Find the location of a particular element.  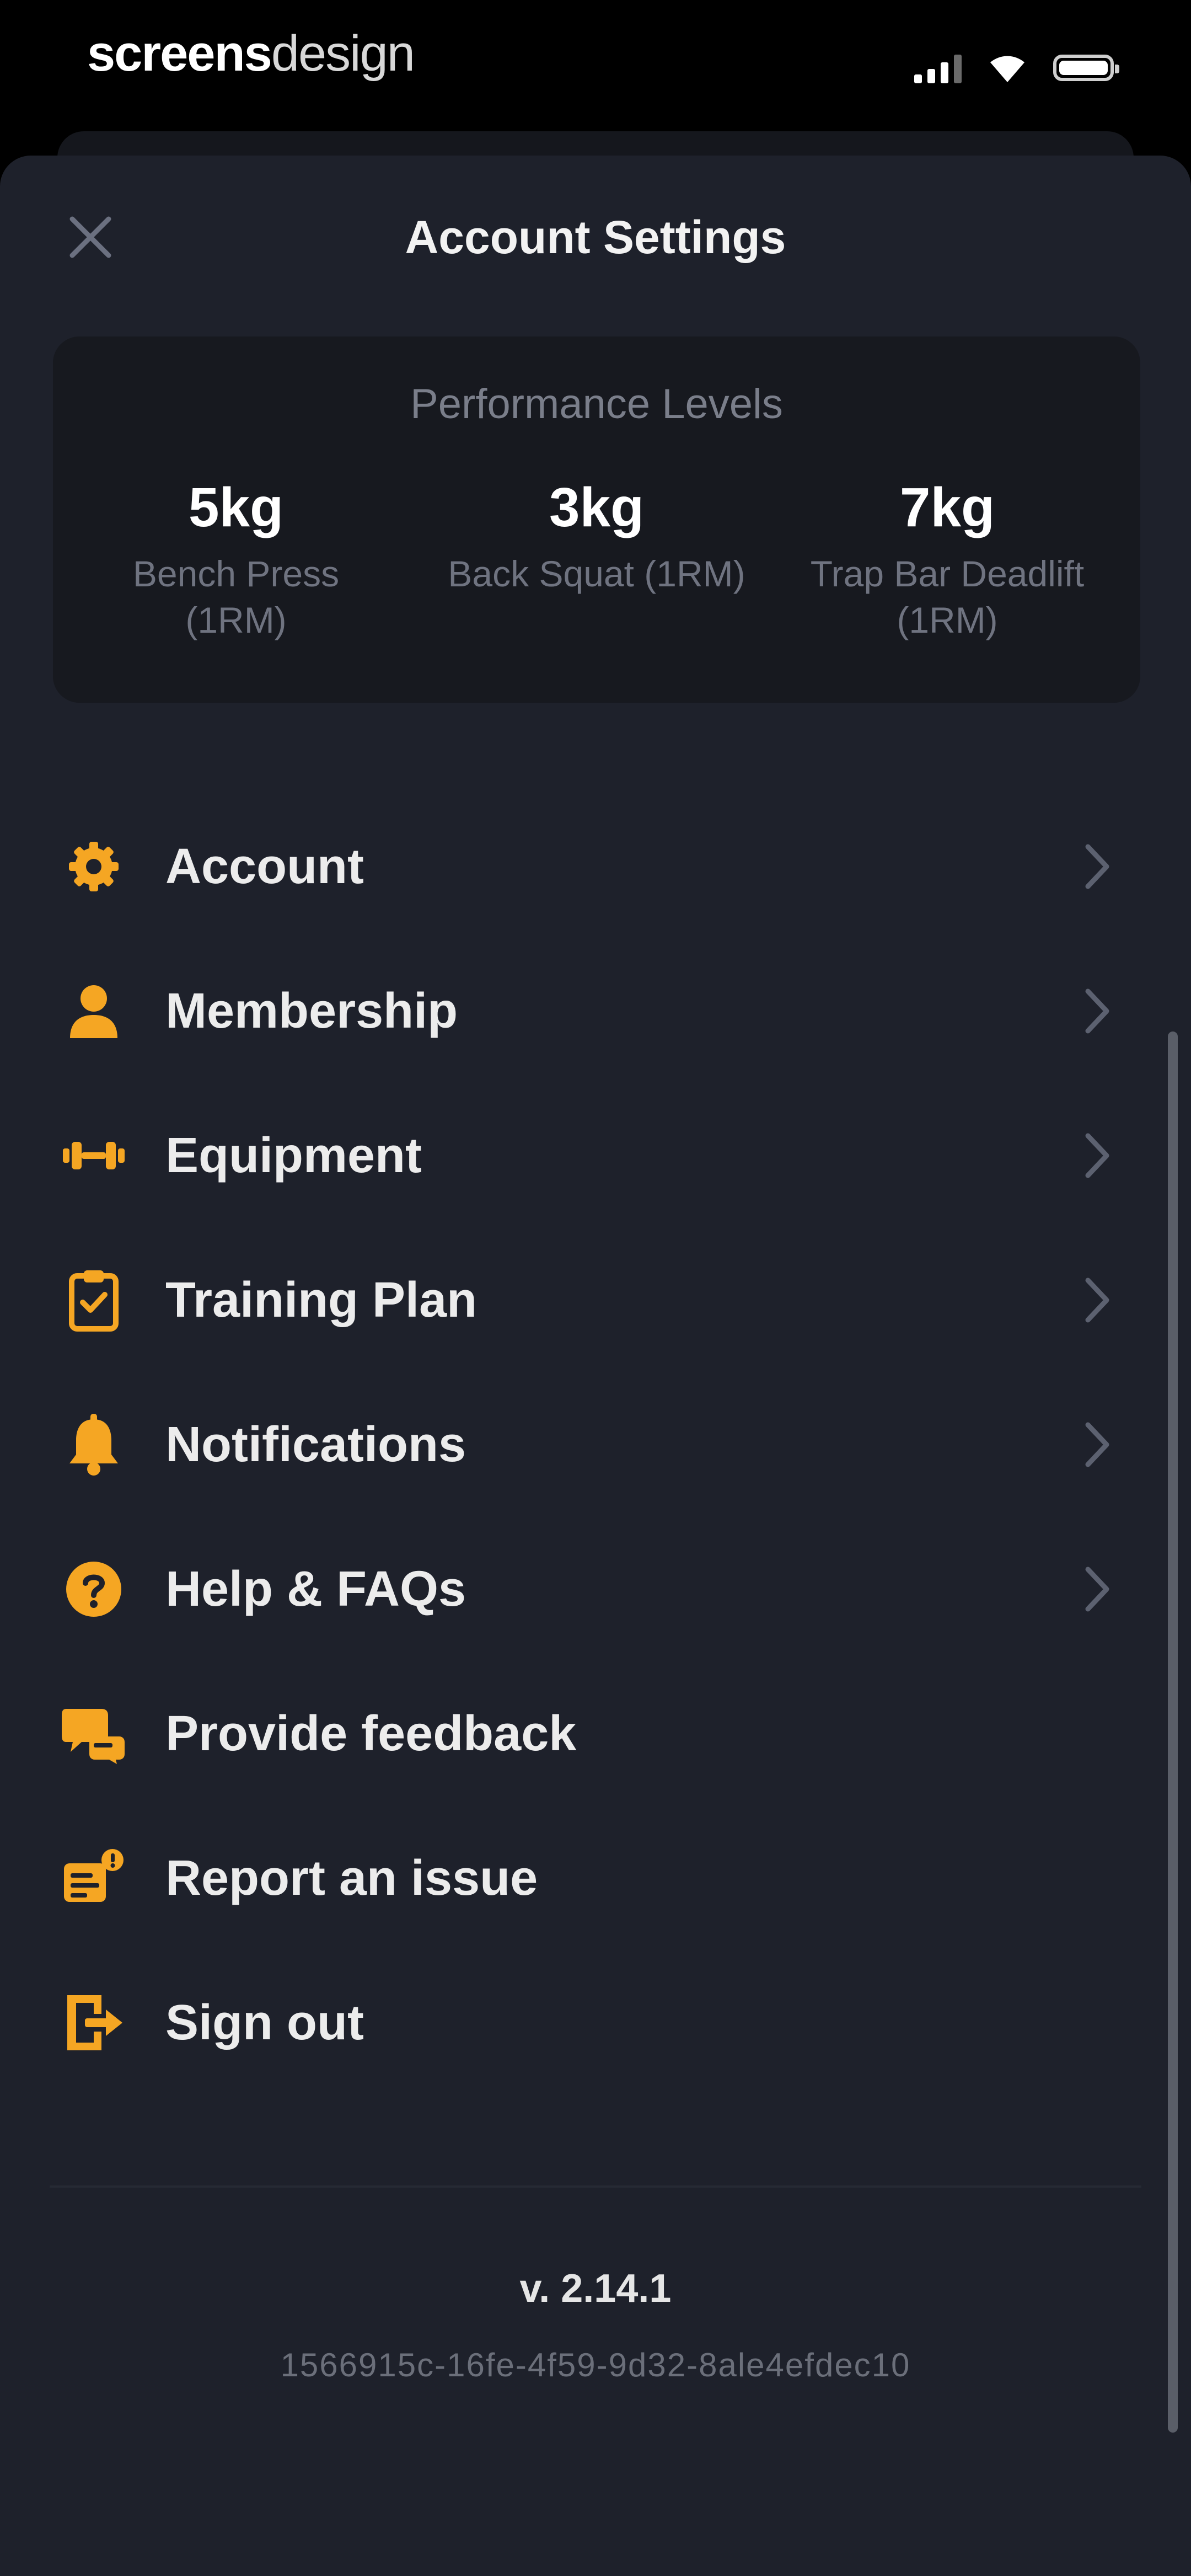

stat-value: 7kg is located at coordinates (947, 507).